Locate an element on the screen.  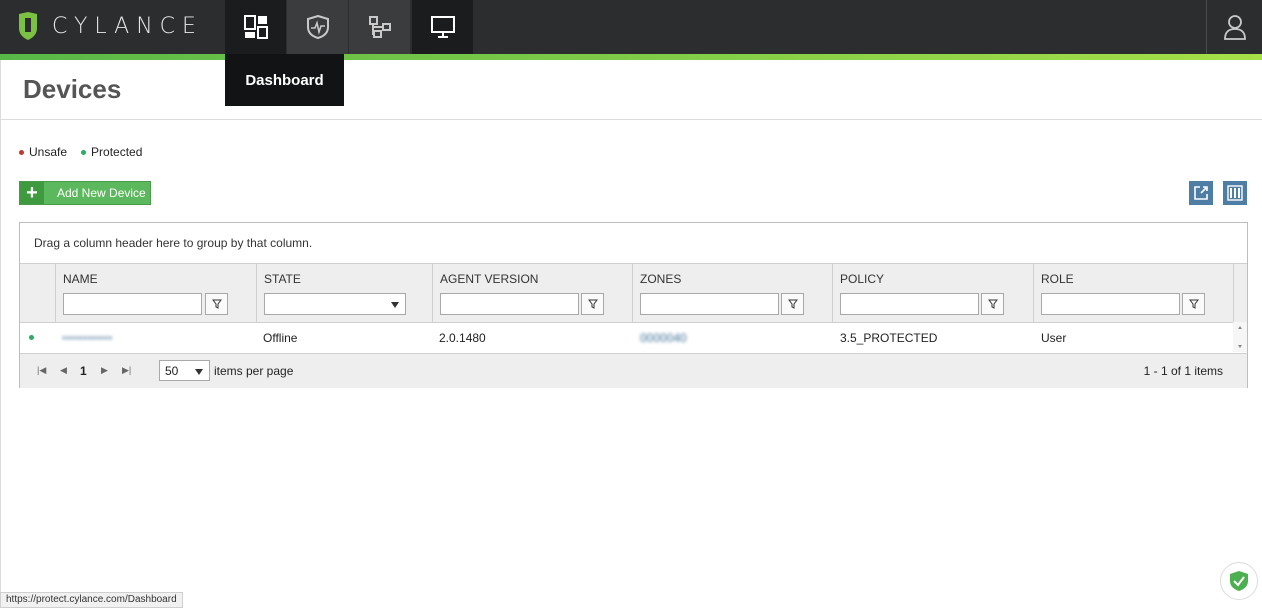
name-filter-input is located at coordinates (132, 304).